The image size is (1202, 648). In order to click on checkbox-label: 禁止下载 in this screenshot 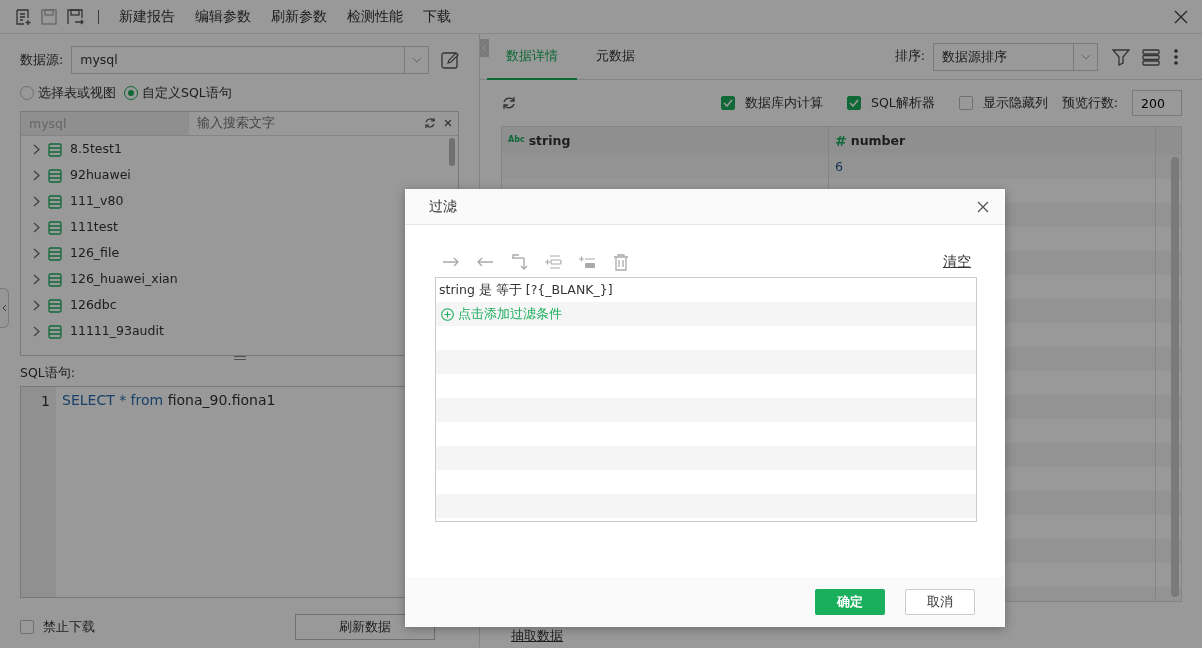, I will do `click(69, 627)`.